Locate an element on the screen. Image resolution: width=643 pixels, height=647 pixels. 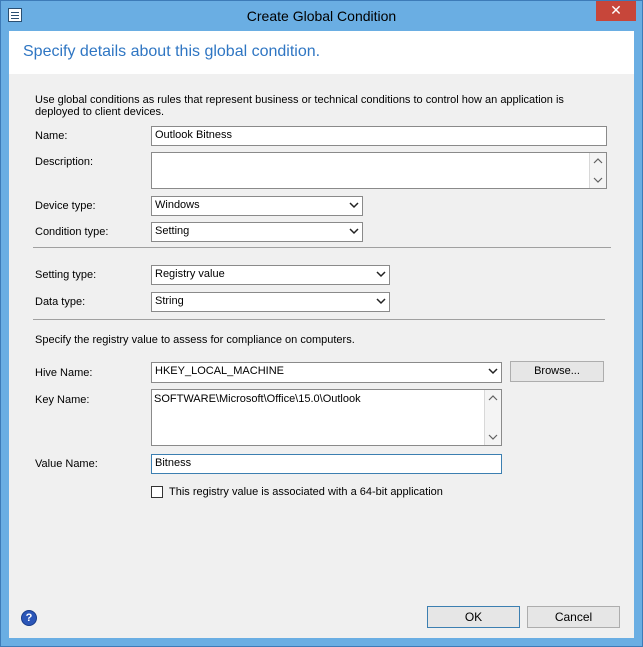
cancel-button: Cancel is located at coordinates (573, 617).